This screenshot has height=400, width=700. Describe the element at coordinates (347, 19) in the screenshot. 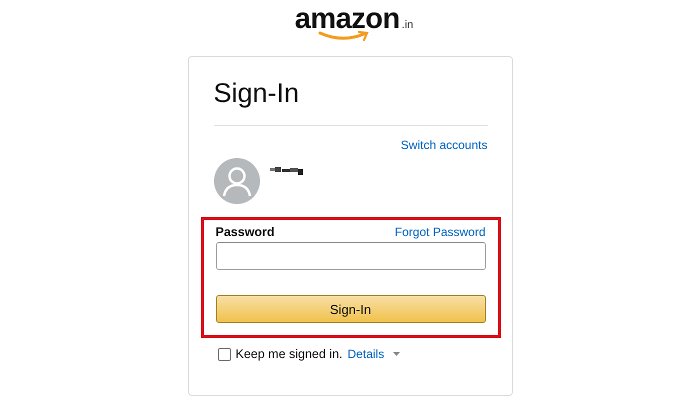

I see `logo-wordmark: amazon` at that location.